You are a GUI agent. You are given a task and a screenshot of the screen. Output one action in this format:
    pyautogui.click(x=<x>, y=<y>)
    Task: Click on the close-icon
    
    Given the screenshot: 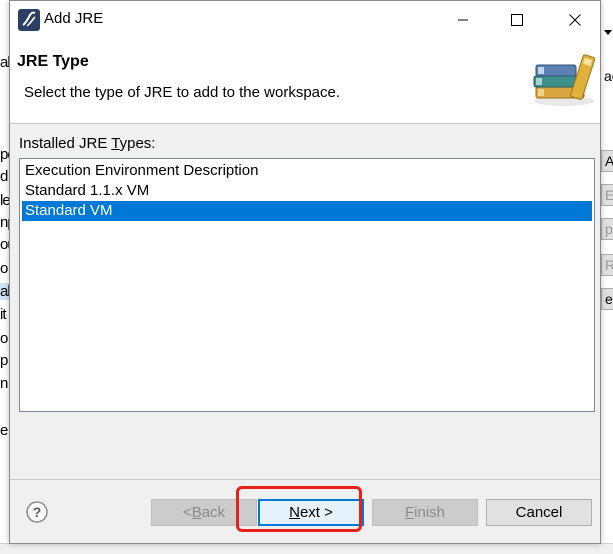 What is the action you would take?
    pyautogui.click(x=575, y=20)
    